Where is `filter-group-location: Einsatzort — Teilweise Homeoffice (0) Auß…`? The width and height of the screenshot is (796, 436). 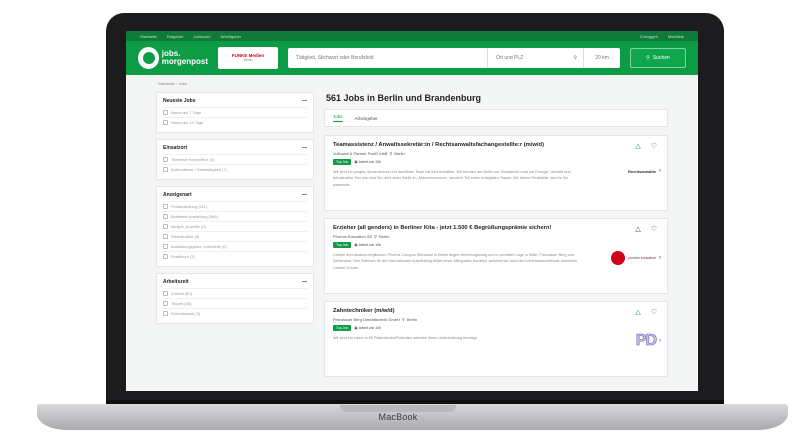 filter-group-location: Einsatzort — Teilweise Homeoffice (0) Auß… is located at coordinates (235, 159).